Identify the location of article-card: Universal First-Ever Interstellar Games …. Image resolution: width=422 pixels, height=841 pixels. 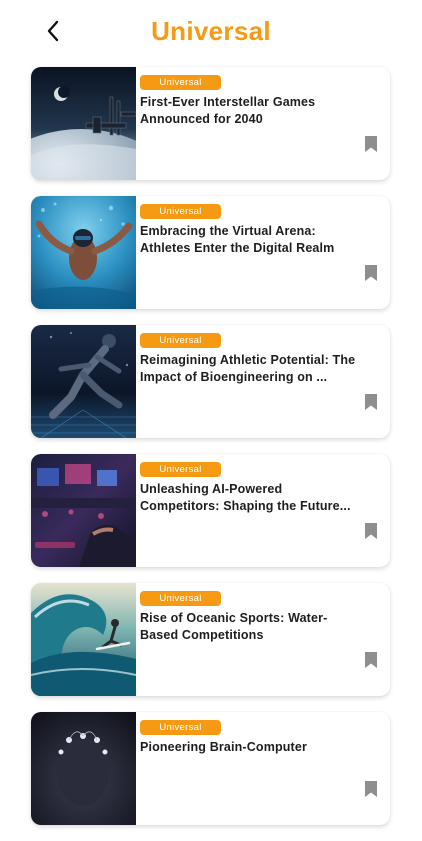
(210, 123).